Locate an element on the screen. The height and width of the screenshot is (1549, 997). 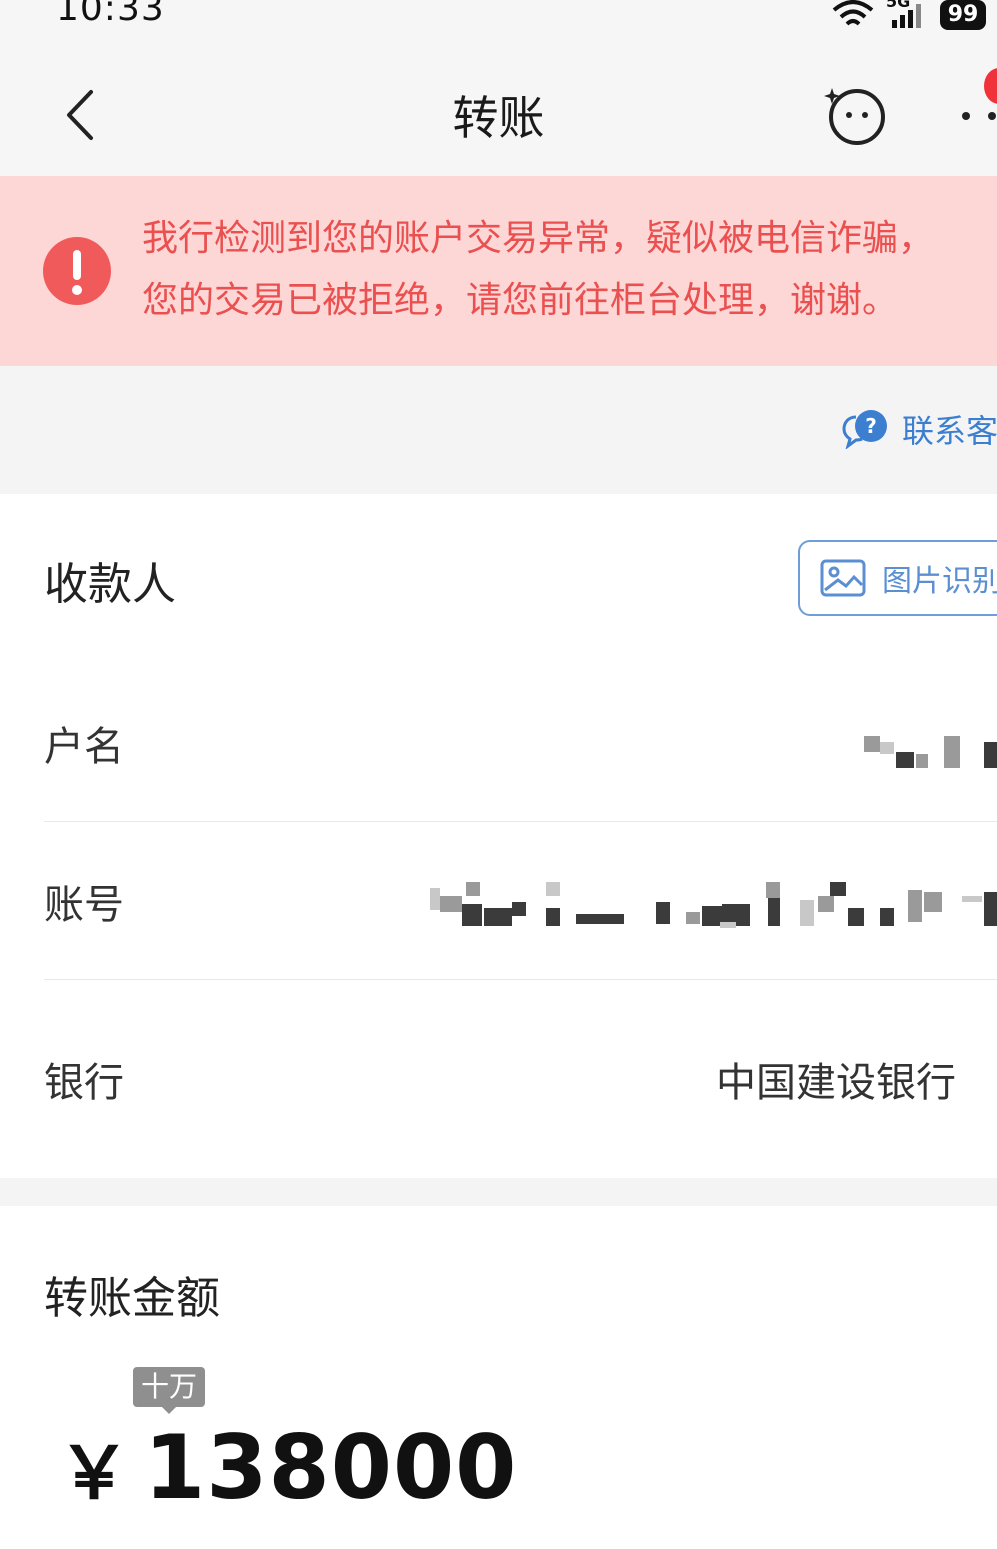
bank-label: 银行 is located at coordinates (84, 1083).